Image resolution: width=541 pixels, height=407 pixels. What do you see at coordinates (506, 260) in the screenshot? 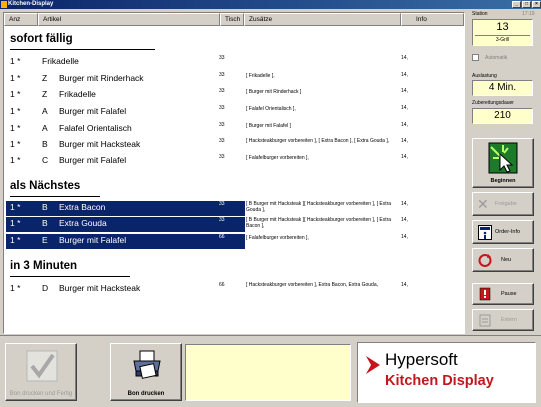
I see `neu-label: Neu` at bounding box center [506, 260].